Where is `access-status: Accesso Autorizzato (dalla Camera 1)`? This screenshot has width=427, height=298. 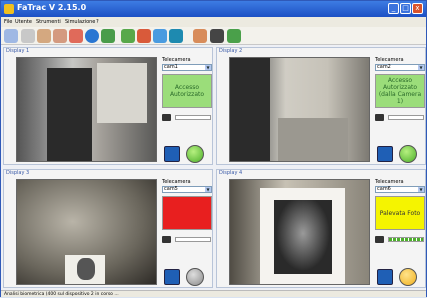
access-status: Accesso Autorizzato (dalla Camera 1) is located at coordinates (400, 91).